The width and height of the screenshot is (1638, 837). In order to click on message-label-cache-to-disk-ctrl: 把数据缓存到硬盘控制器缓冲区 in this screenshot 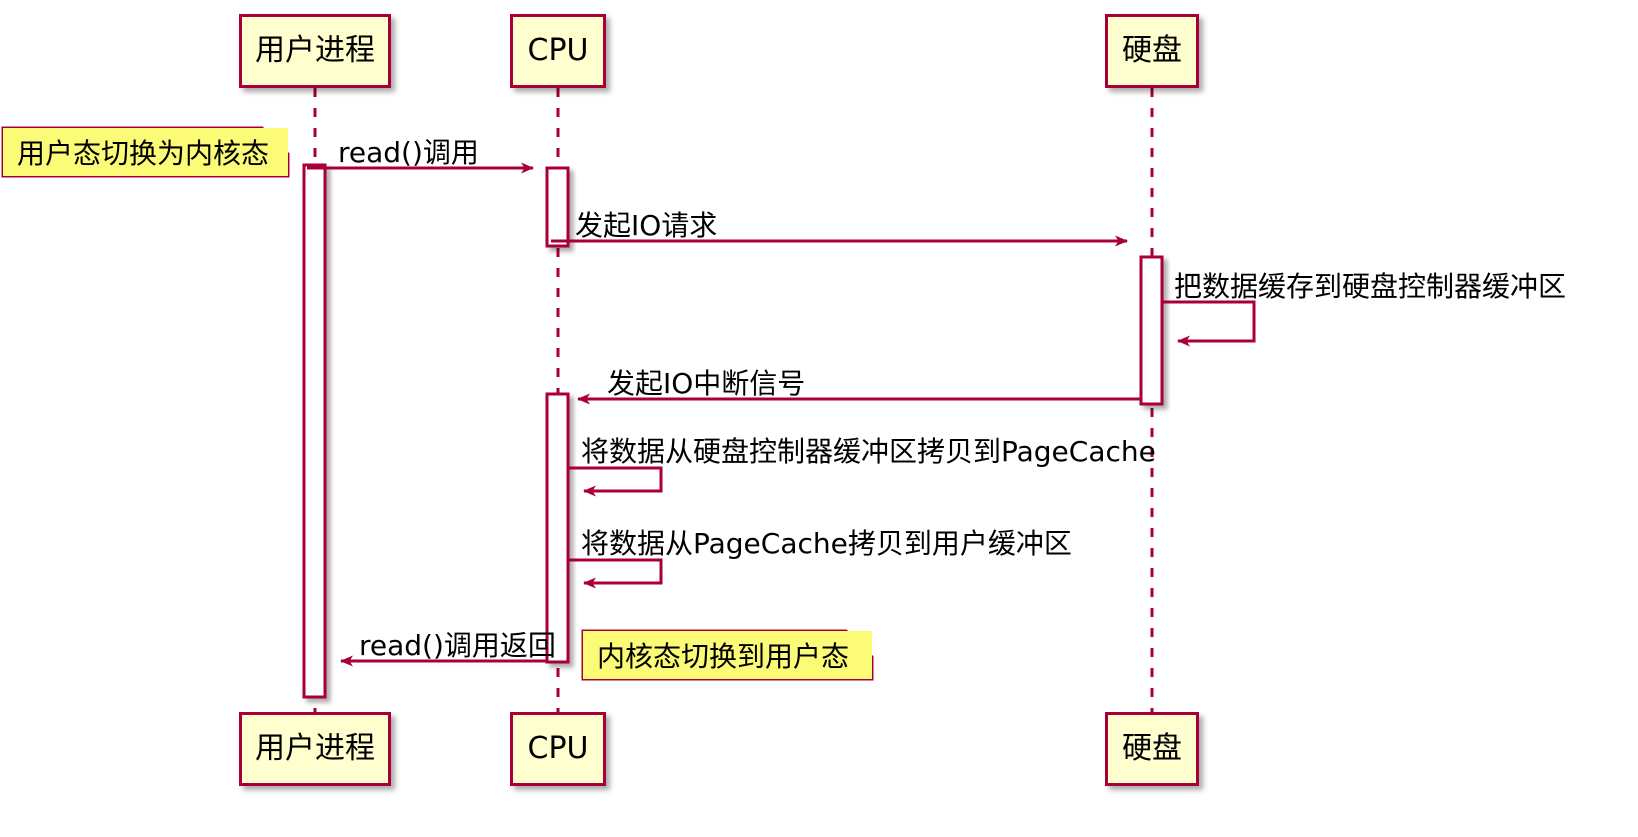, I will do `click(1370, 287)`.